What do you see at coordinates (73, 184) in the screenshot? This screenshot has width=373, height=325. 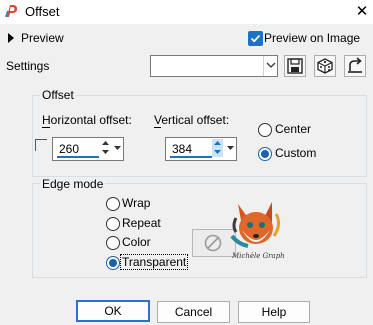 I see `edge-mode-group-title: Edge mode` at bounding box center [73, 184].